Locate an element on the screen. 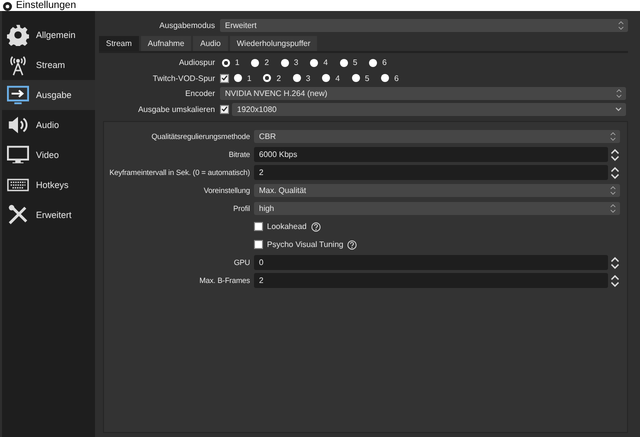 The height and width of the screenshot is (437, 640). tab: Stream is located at coordinates (119, 43).